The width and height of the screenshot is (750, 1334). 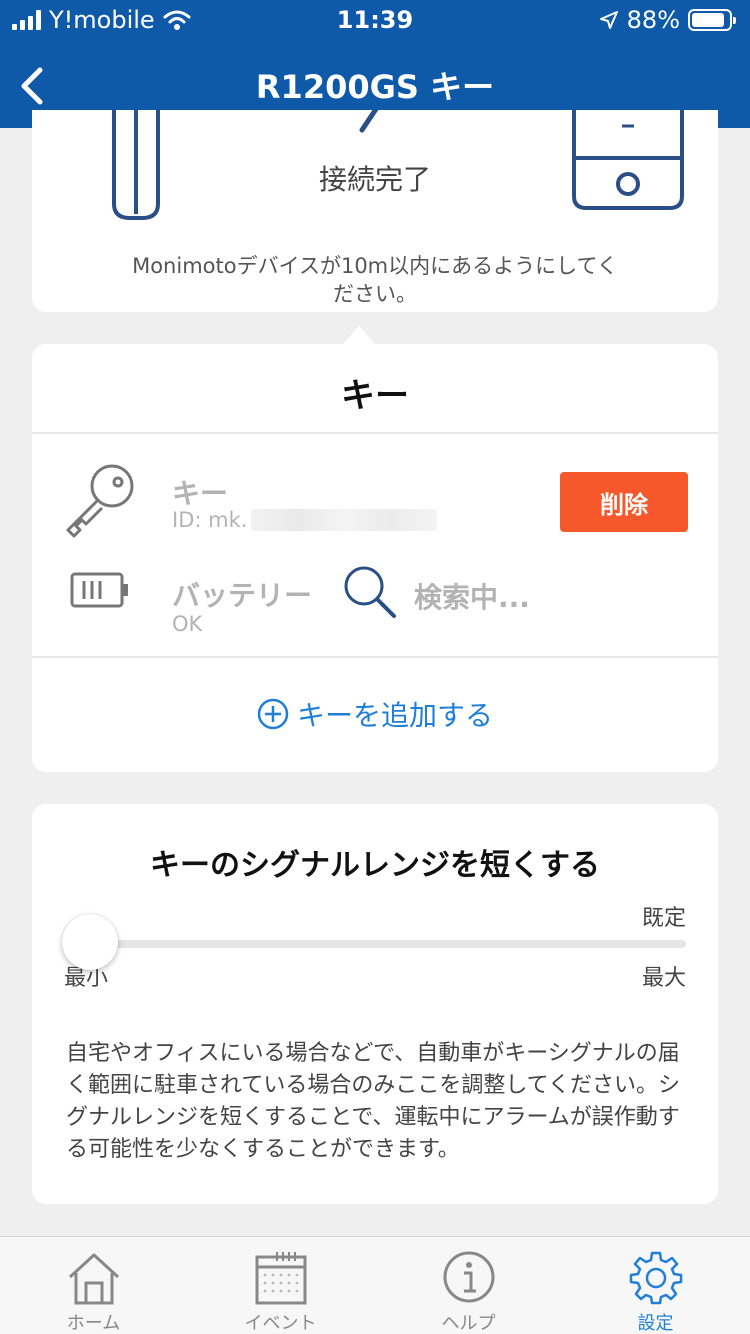 I want to click on connection-status: 接続完了, so click(x=374, y=179).